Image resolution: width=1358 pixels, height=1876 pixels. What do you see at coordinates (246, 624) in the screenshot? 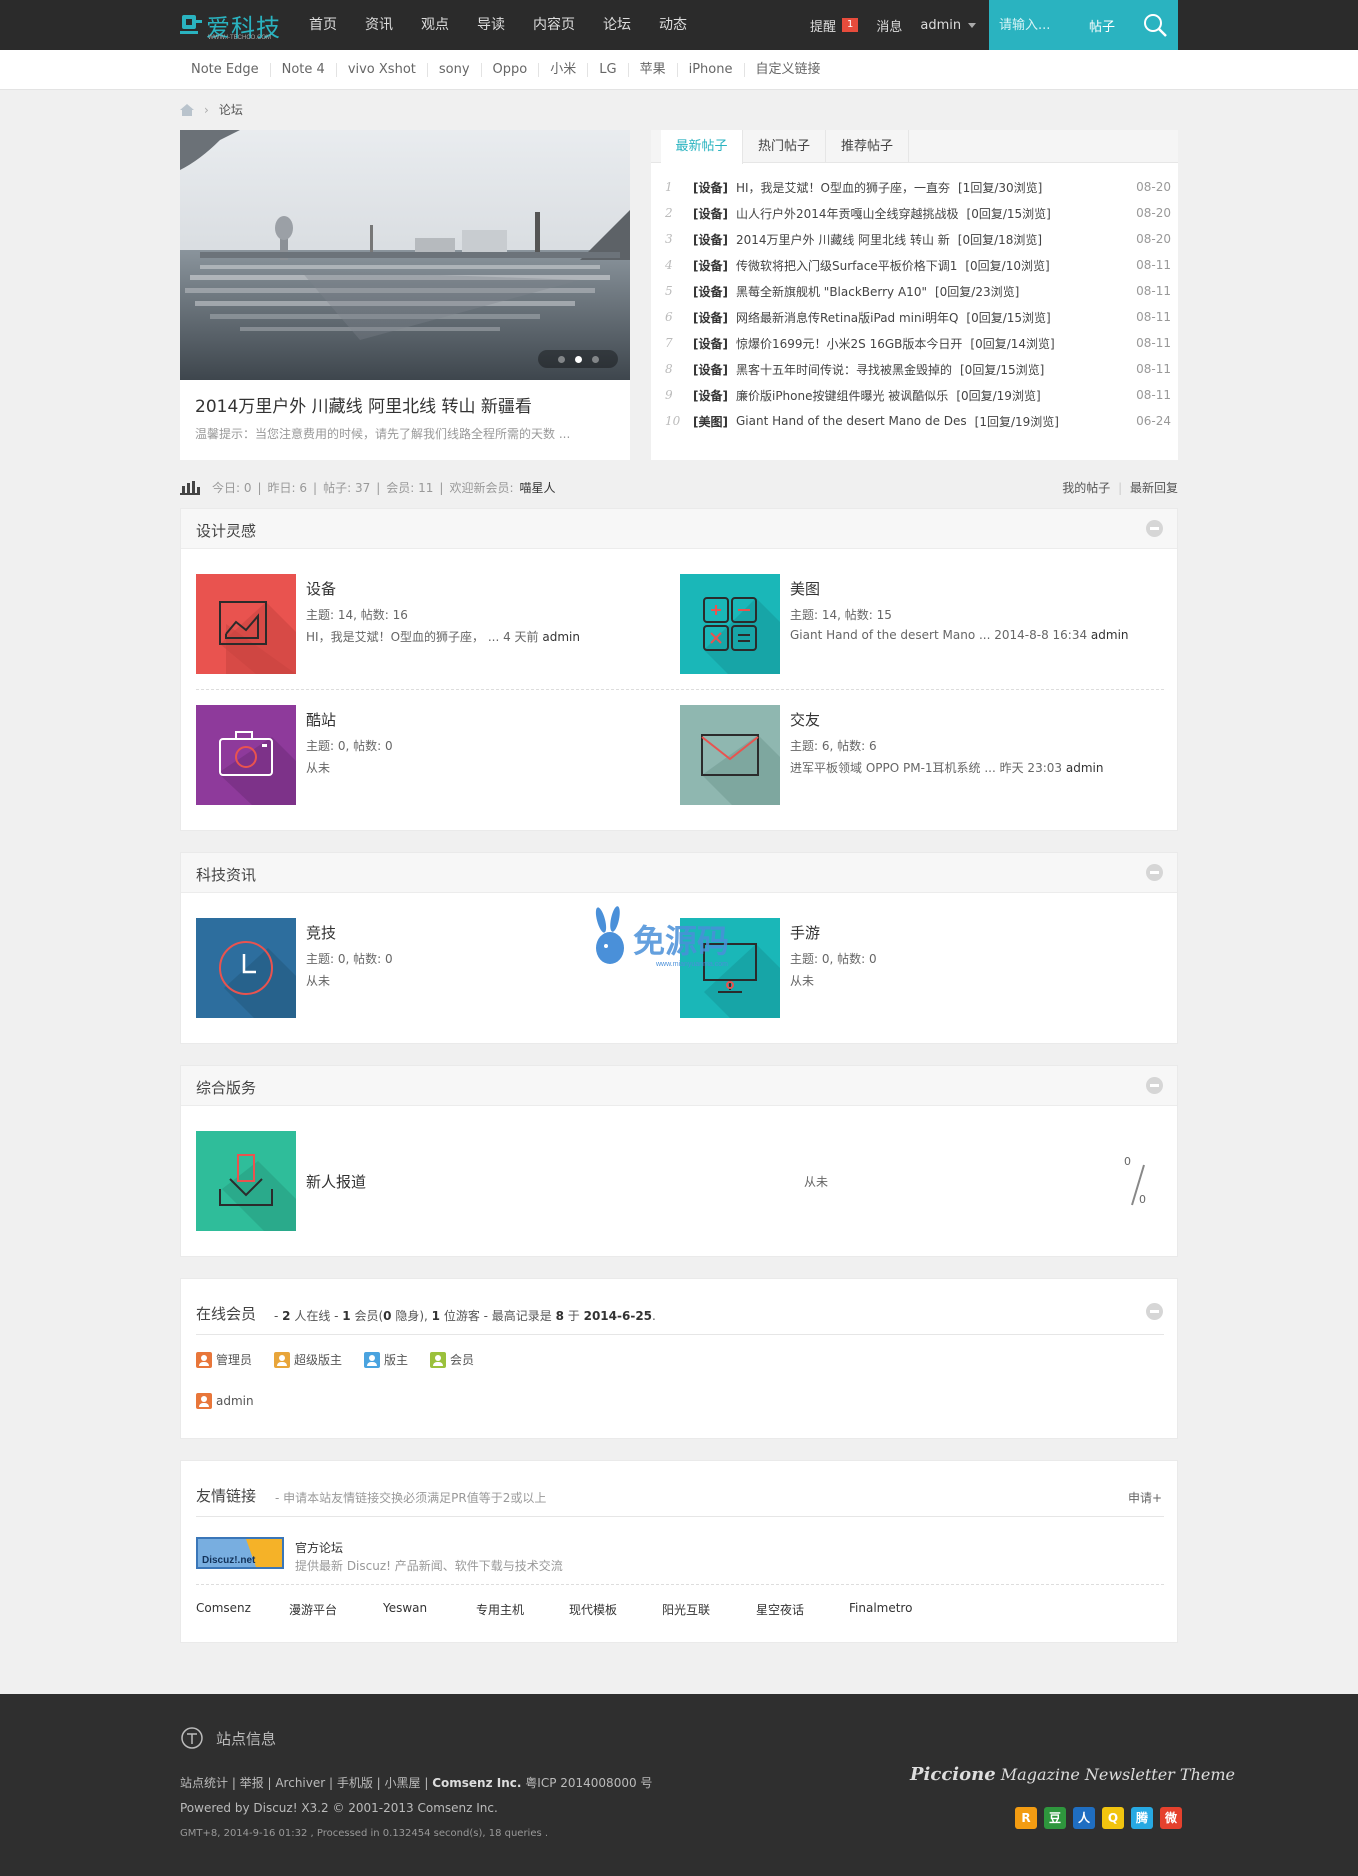
I see `chart-icon` at bounding box center [246, 624].